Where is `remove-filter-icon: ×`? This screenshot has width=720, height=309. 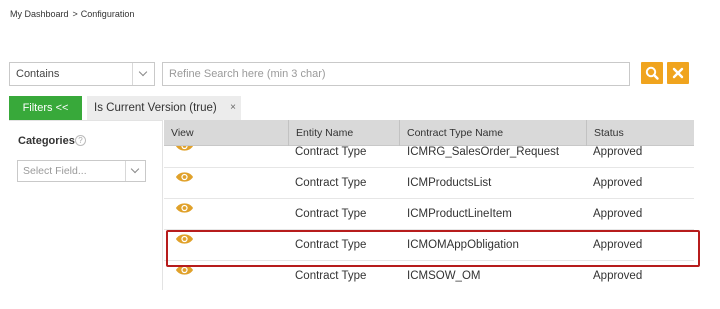
remove-filter-icon: × is located at coordinates (233, 108).